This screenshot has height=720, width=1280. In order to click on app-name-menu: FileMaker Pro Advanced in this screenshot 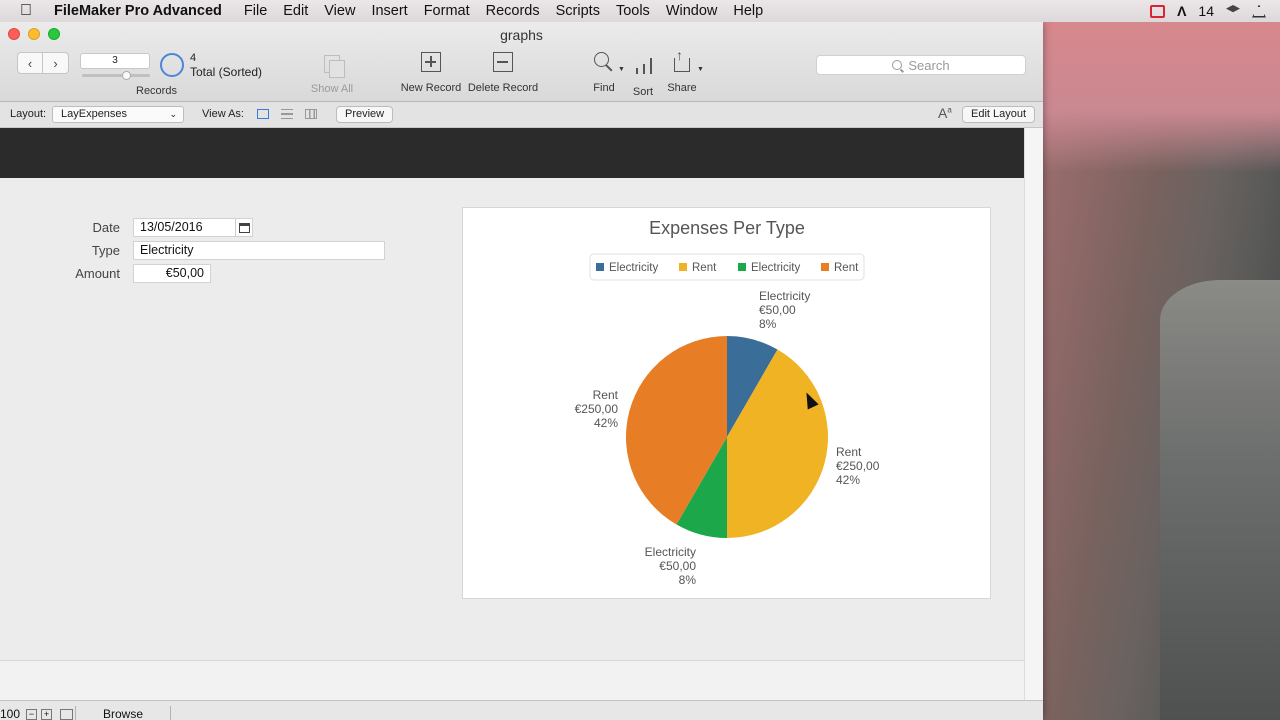, I will do `click(138, 11)`.